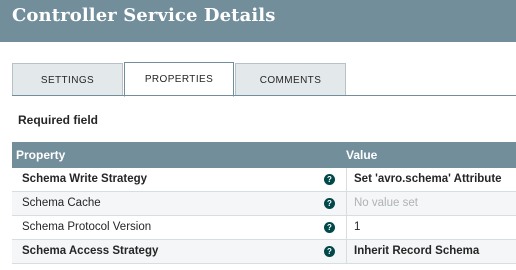  I want to click on tab-settings: SETTINGS, so click(67, 79).